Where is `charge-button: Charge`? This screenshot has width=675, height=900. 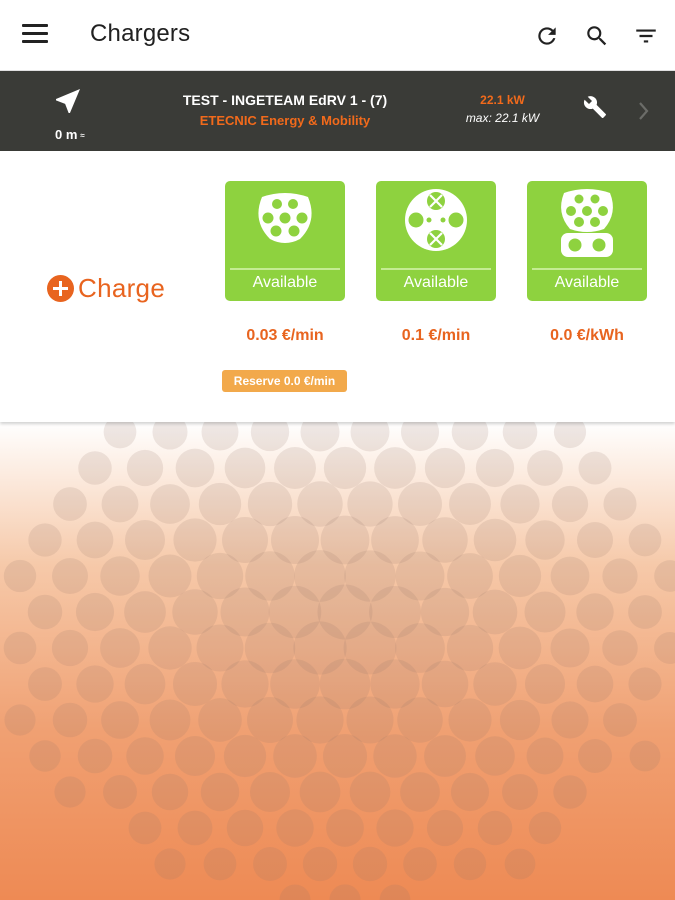
charge-button: Charge is located at coordinates (106, 288).